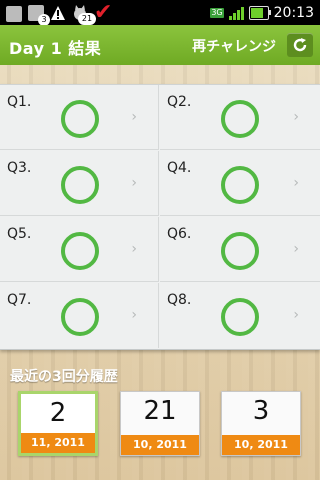 This screenshot has height=480, width=320. I want to click on history-day-number: 3, so click(261, 411).